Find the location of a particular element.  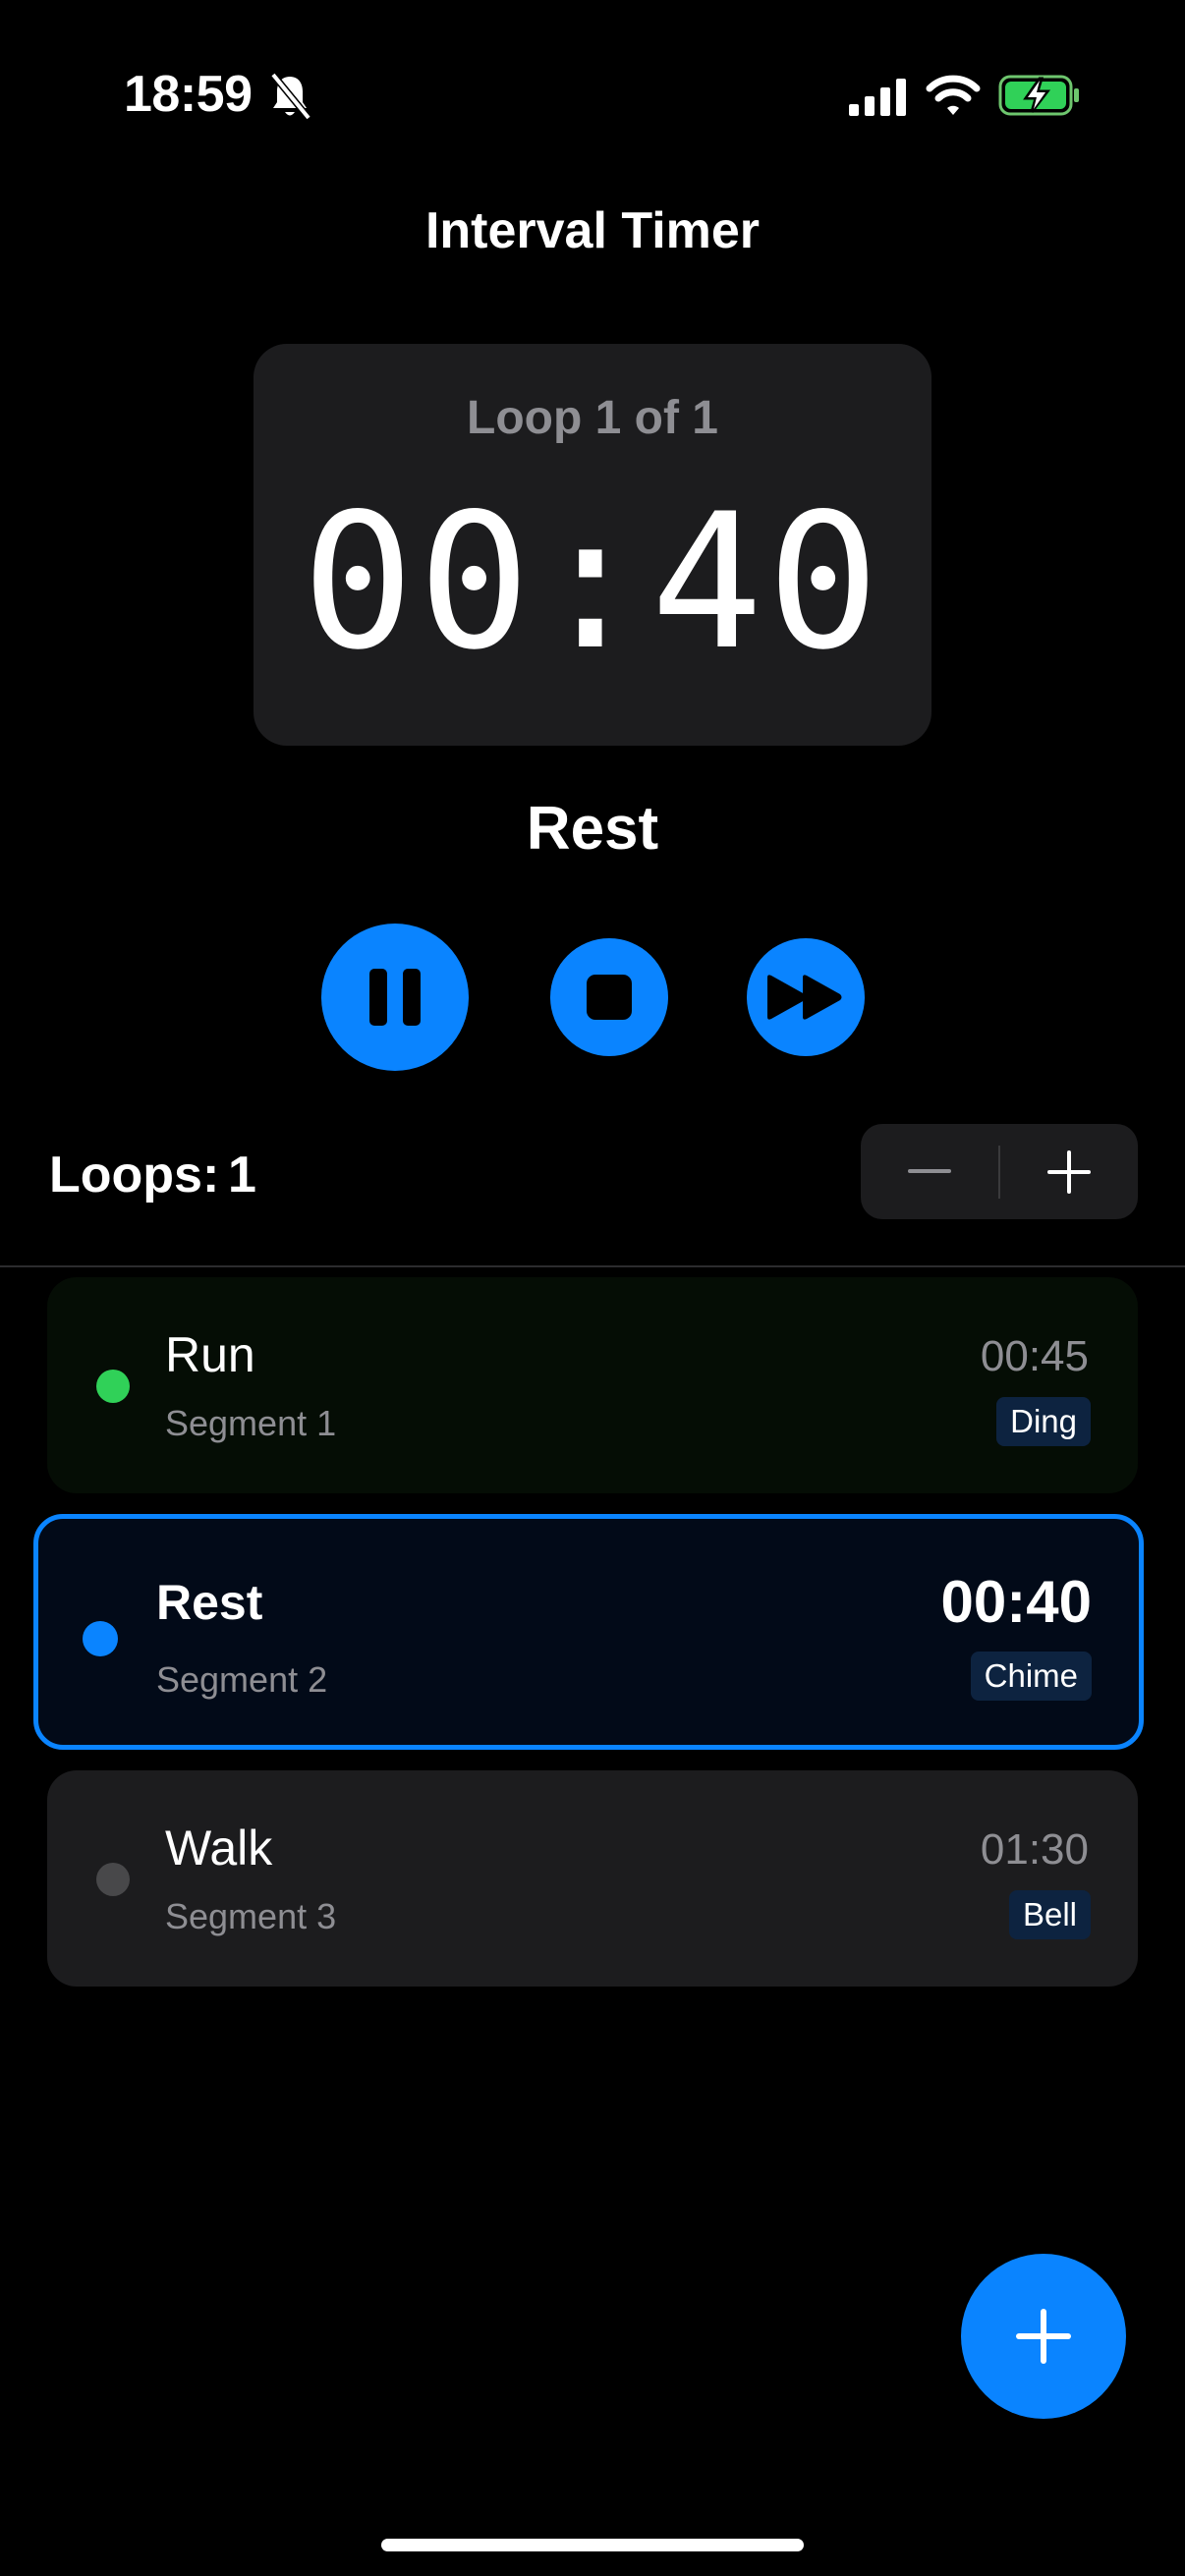

segment-name: Run is located at coordinates (210, 1354).